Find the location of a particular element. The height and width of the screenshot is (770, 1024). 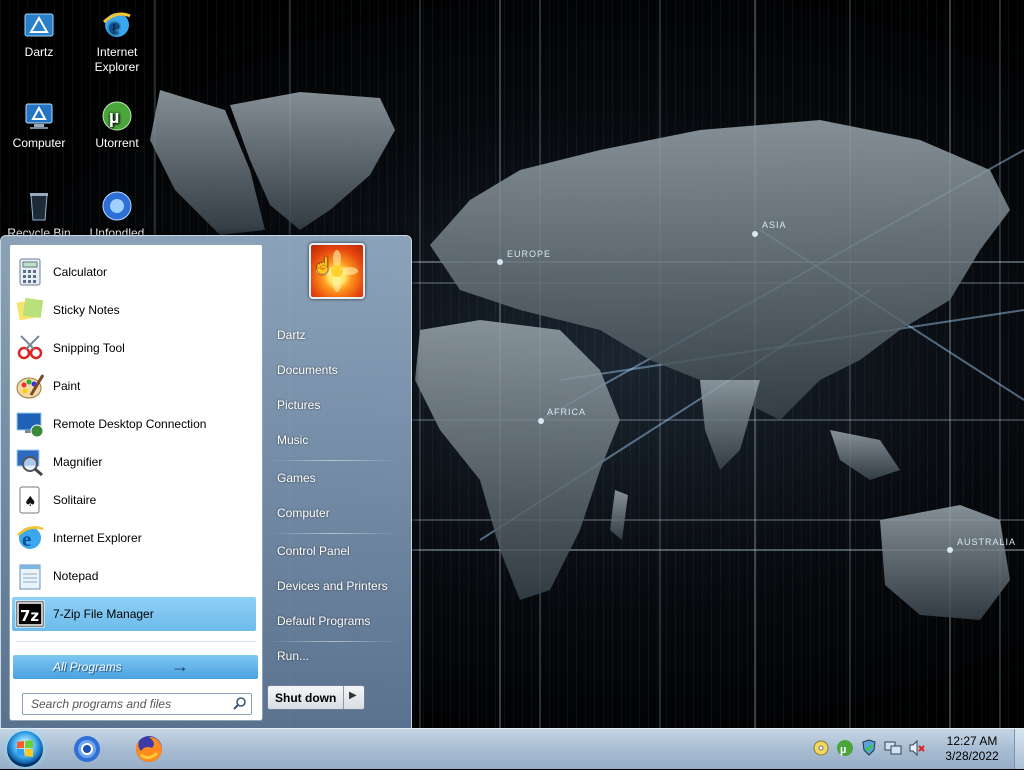

start-right-item-default-programs: Default Programs is located at coordinates (334, 621).